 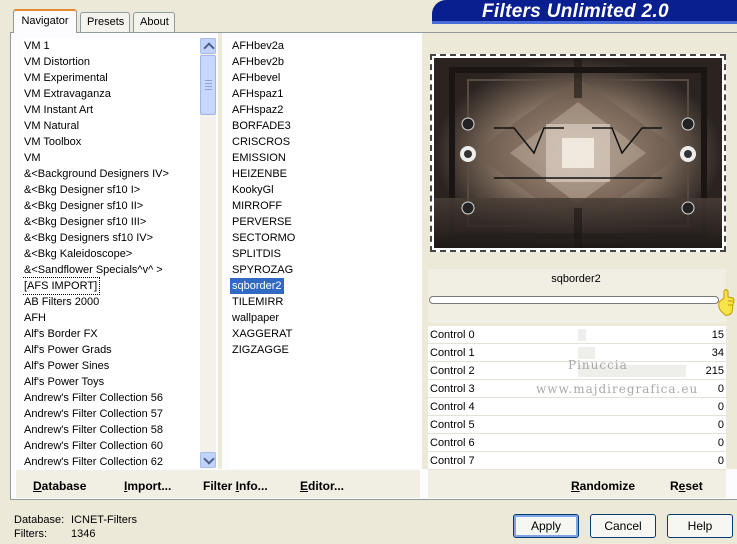 I want to click on category-item: VM Extravaganza, so click(x=111, y=94).